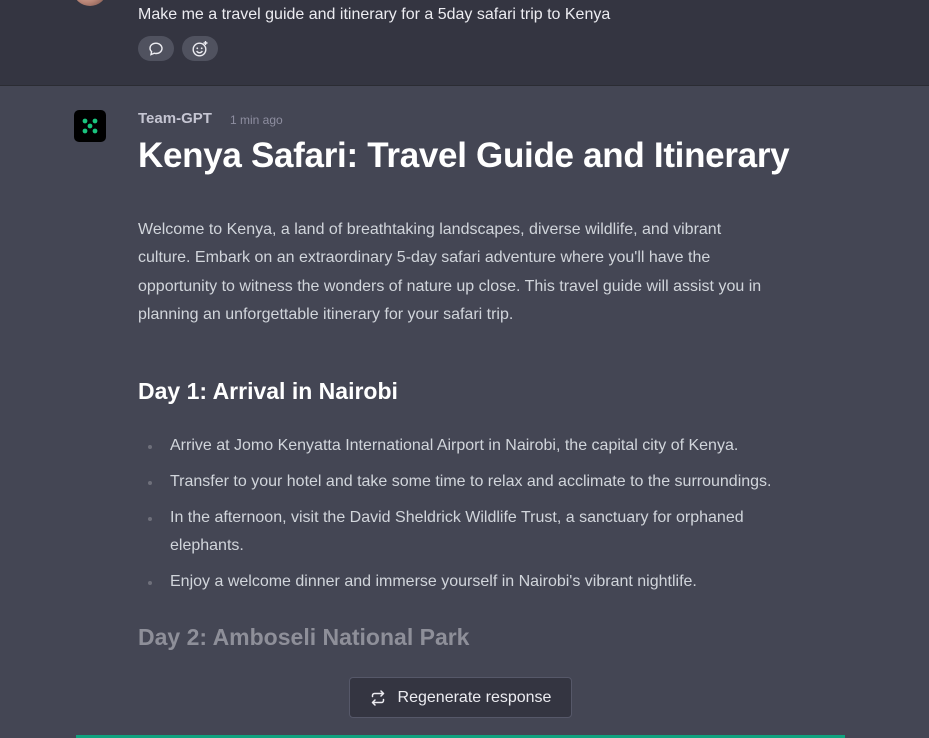 This screenshot has width=929, height=738. I want to click on team-gpt-logo-icon, so click(90, 126).